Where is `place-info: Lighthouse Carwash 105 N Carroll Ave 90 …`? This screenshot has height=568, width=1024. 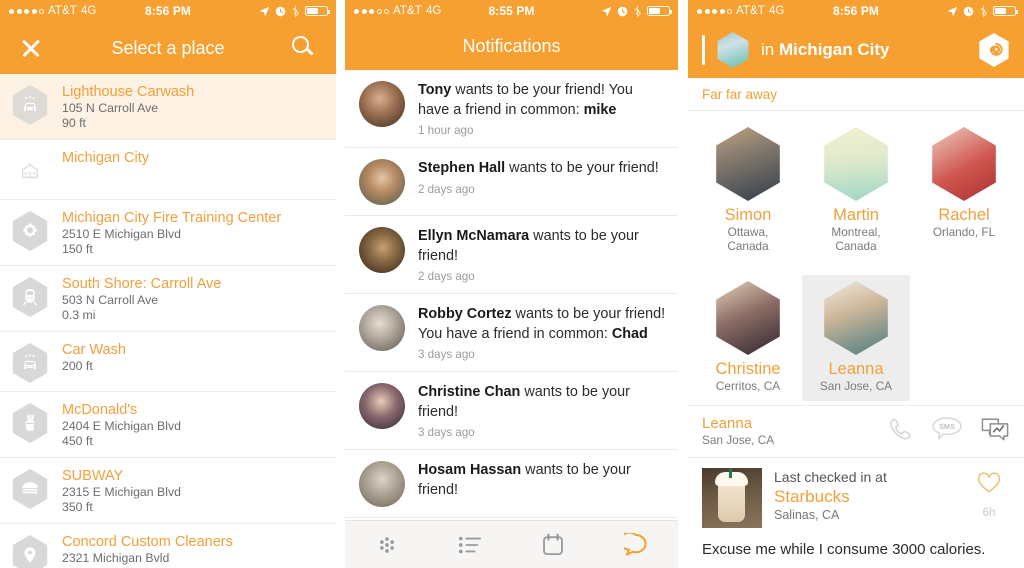 place-info: Lighthouse Carwash 105 N Carroll Ave 90 … is located at coordinates (194, 107).